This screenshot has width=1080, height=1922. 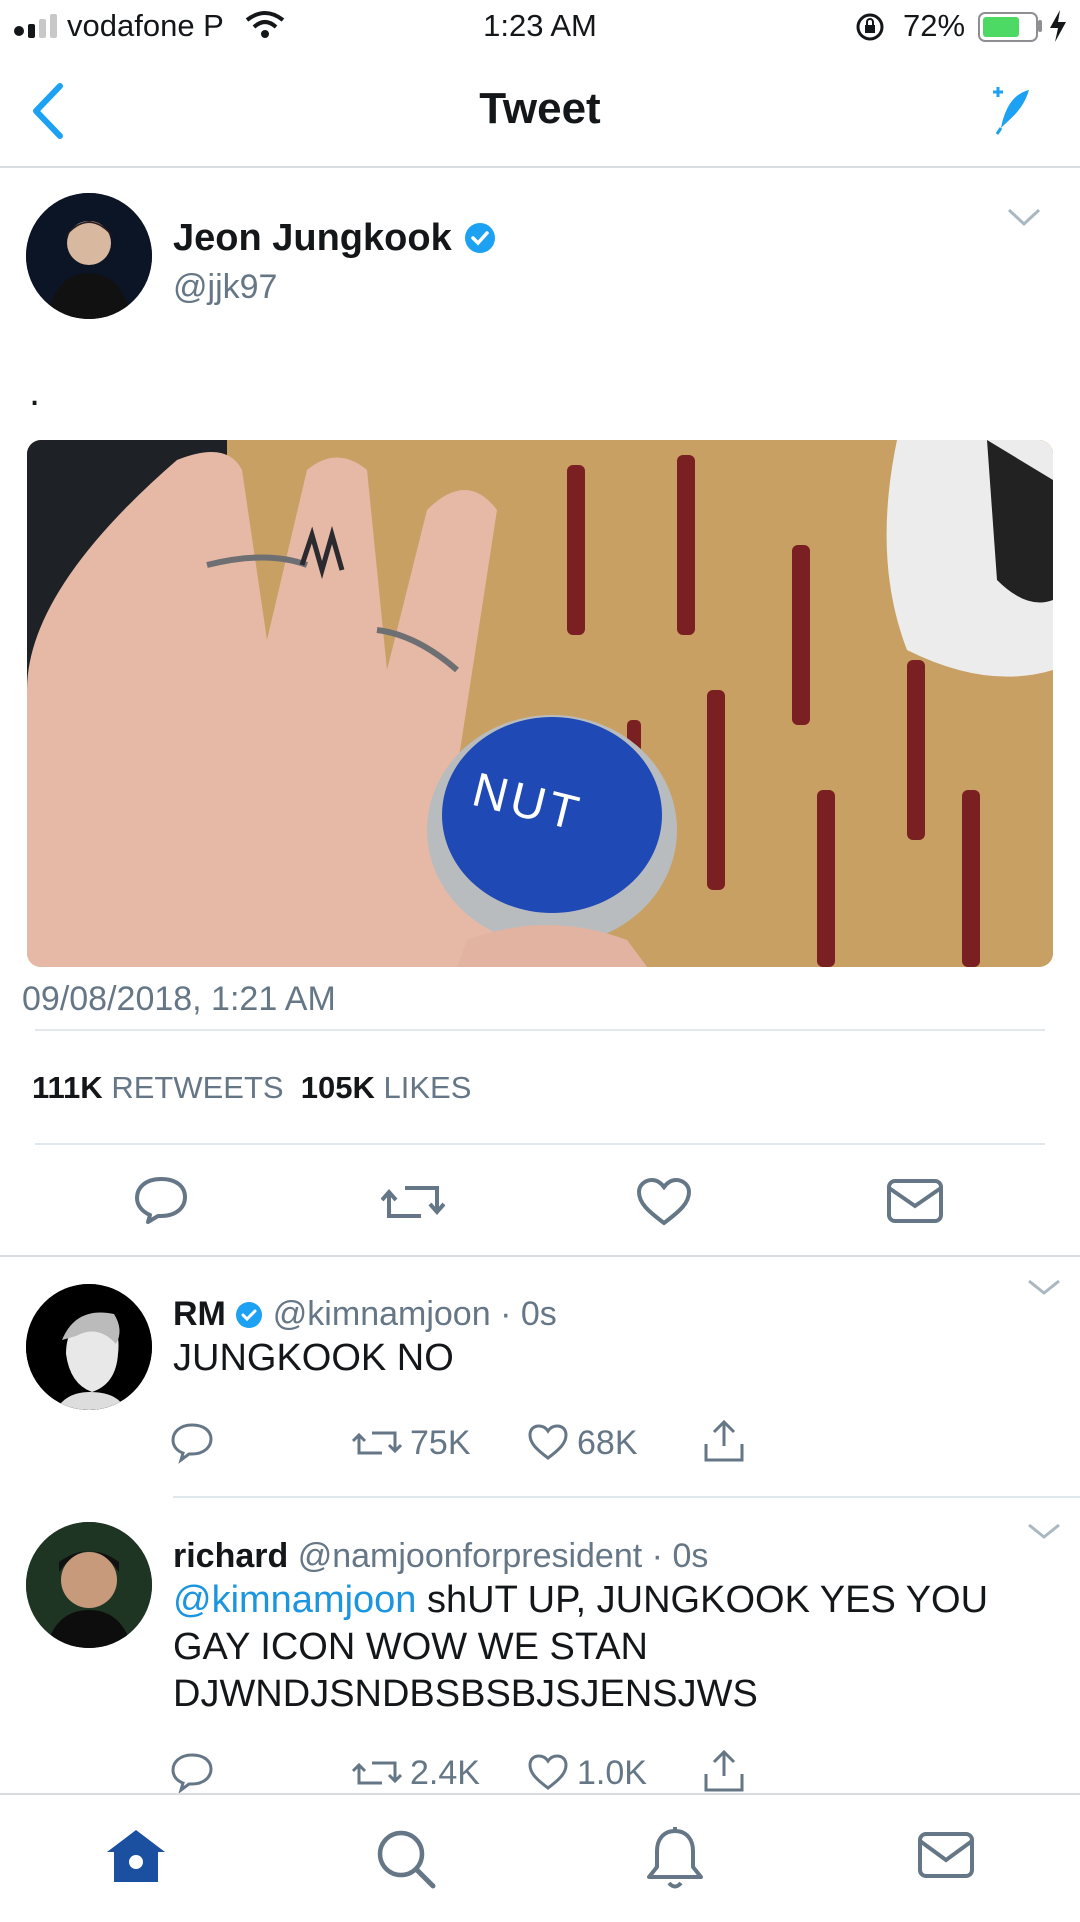 What do you see at coordinates (312, 238) in the screenshot?
I see `author-name: Jeon Jungkook` at bounding box center [312, 238].